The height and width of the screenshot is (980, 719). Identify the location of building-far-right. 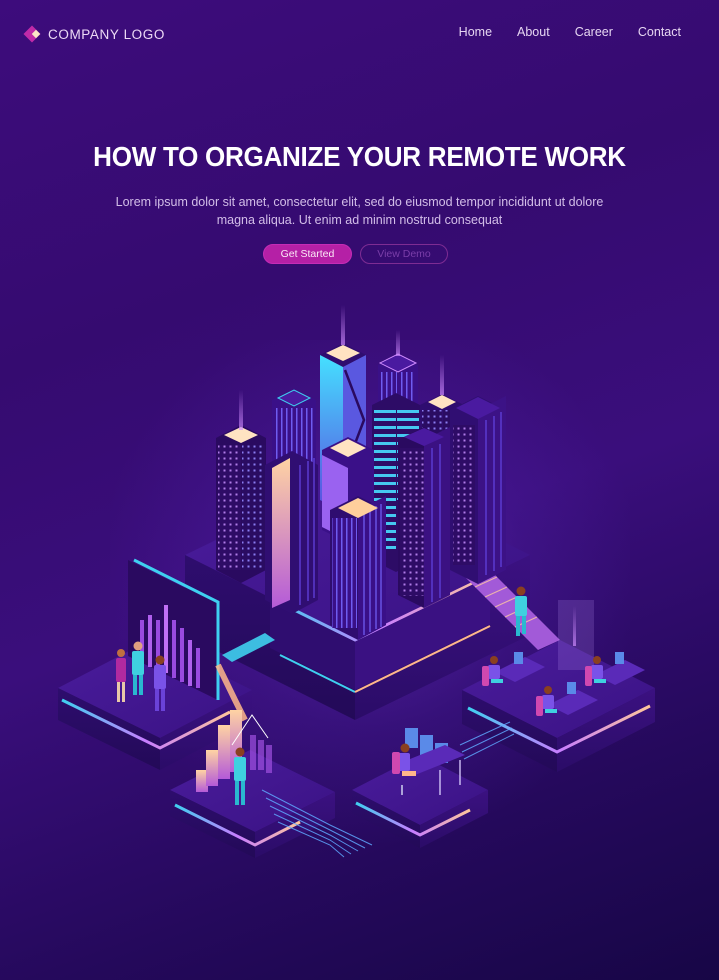
(478, 490).